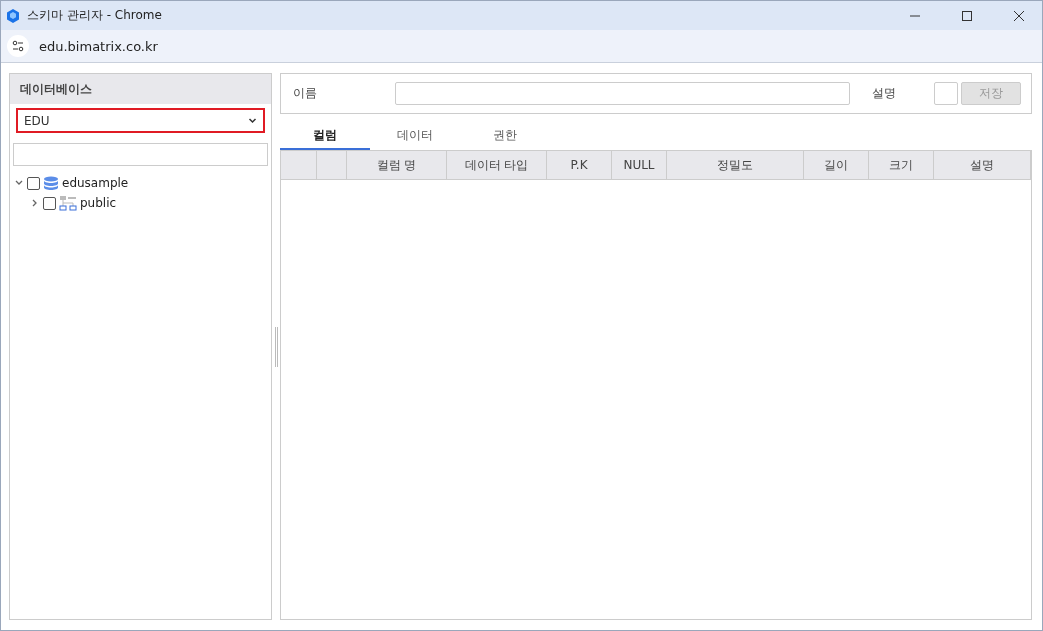 The height and width of the screenshot is (631, 1043). Describe the element at coordinates (305, 93) in the screenshot. I see `name-label: 이름` at that location.